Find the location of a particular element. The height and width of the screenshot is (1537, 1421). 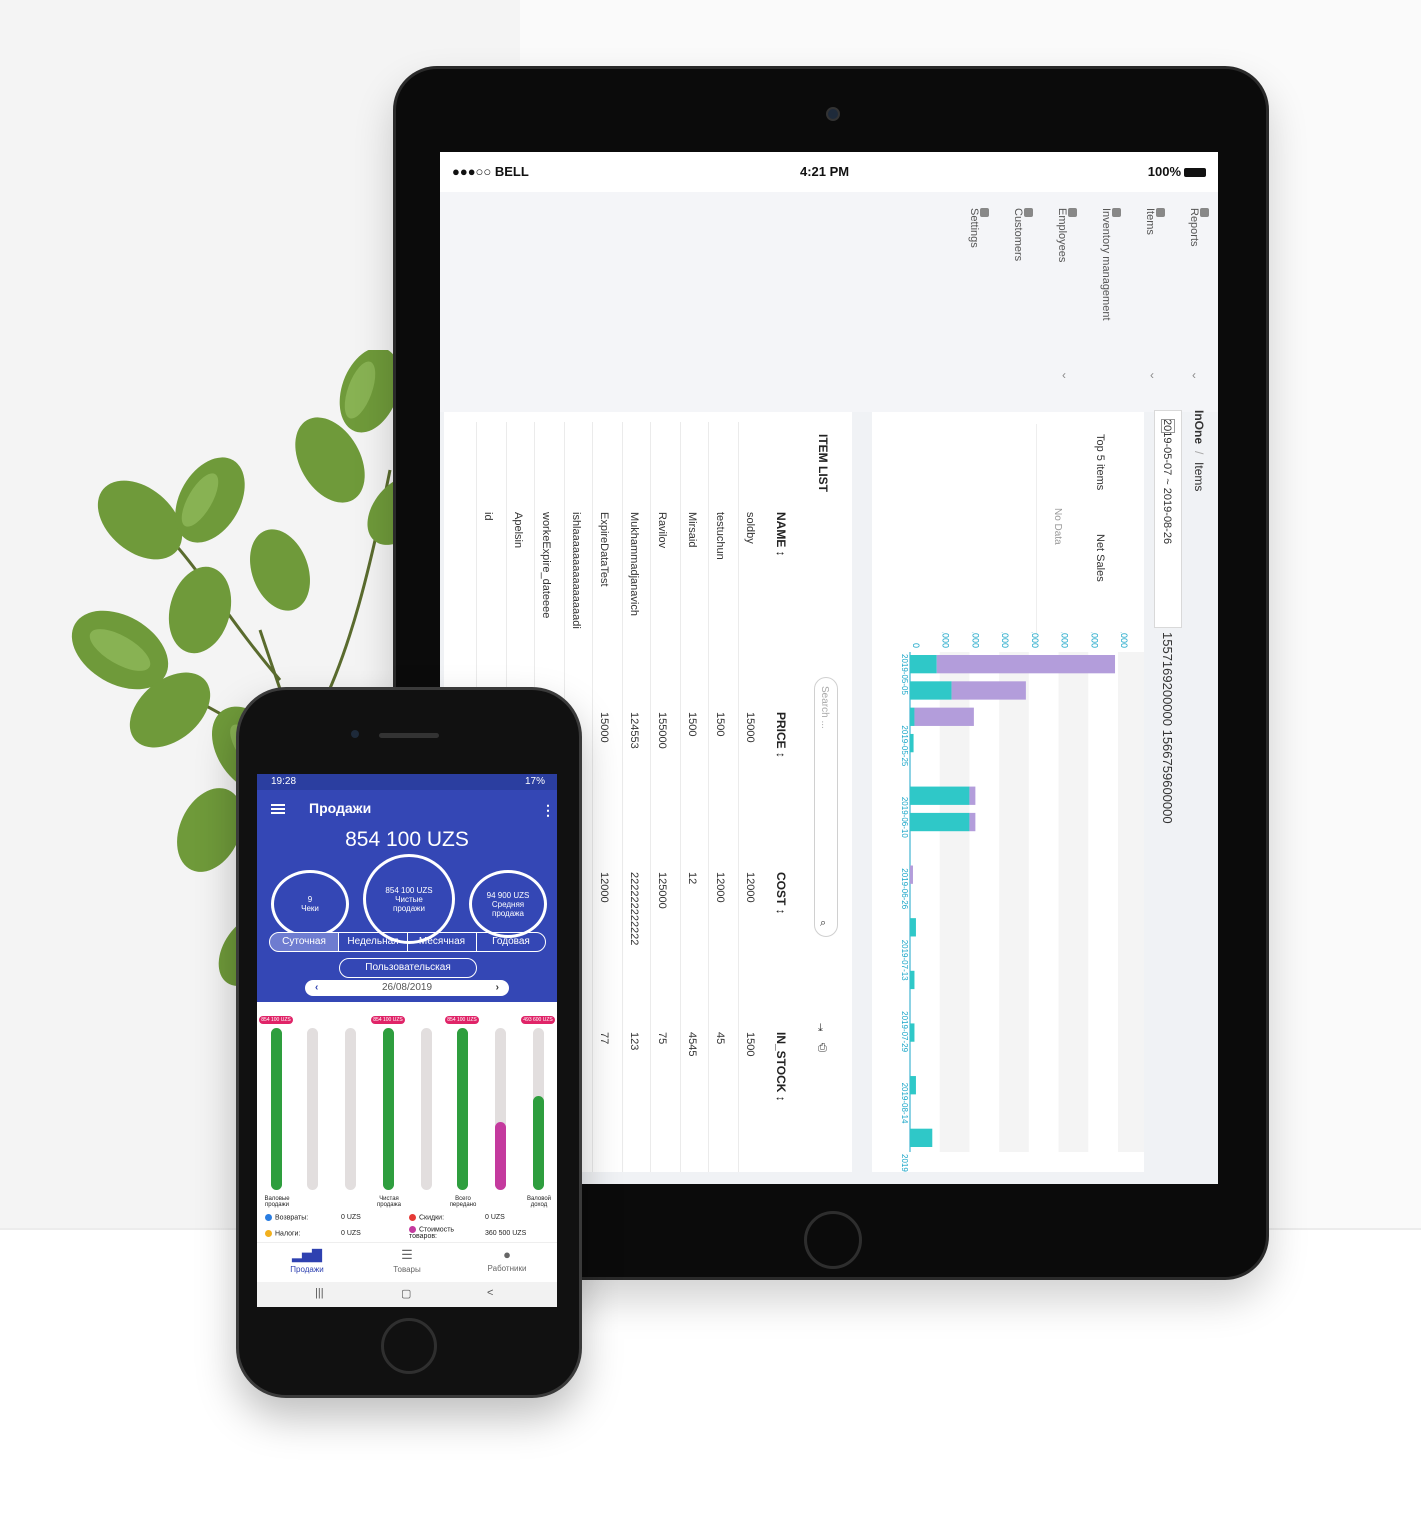

label-gross-sales: Валовые продажи is located at coordinates (277, 1202).